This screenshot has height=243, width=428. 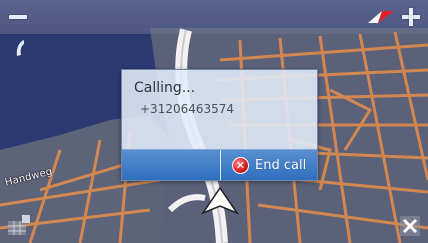 What do you see at coordinates (411, 17) in the screenshot?
I see `zoom-in-button` at bounding box center [411, 17].